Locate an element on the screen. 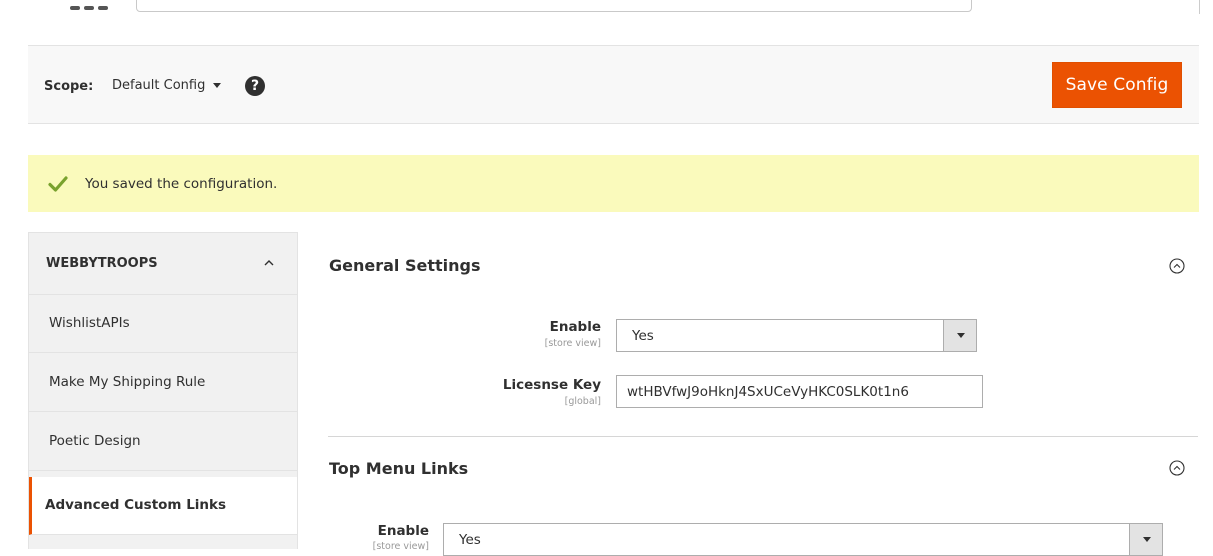 This screenshot has width=1213, height=556. general-enable-select: Yes is located at coordinates (796, 335).